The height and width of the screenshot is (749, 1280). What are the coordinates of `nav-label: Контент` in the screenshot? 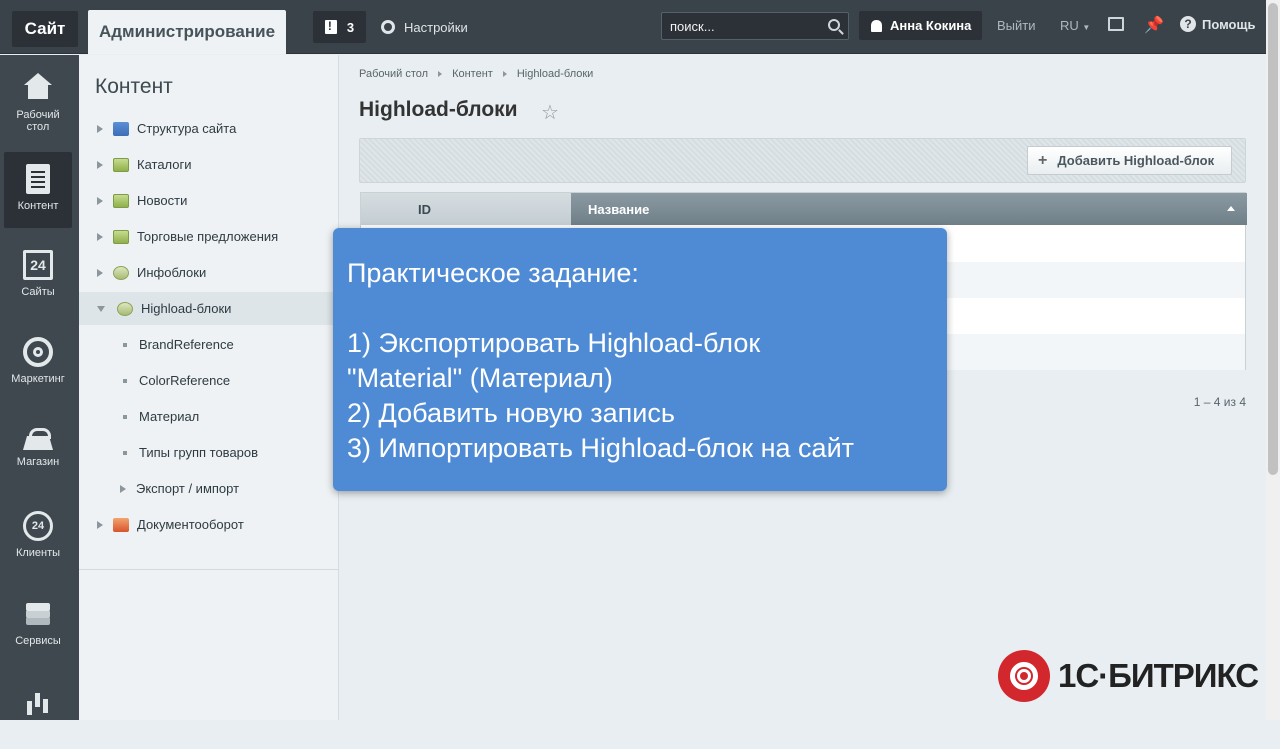 It's located at (38, 206).